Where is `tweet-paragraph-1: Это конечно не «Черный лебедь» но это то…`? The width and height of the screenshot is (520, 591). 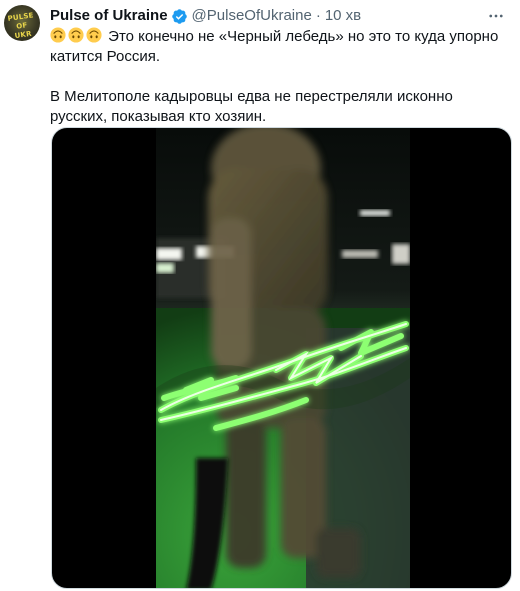 tweet-paragraph-1: Это конечно не «Черный лебедь» но это то… is located at coordinates (280, 47).